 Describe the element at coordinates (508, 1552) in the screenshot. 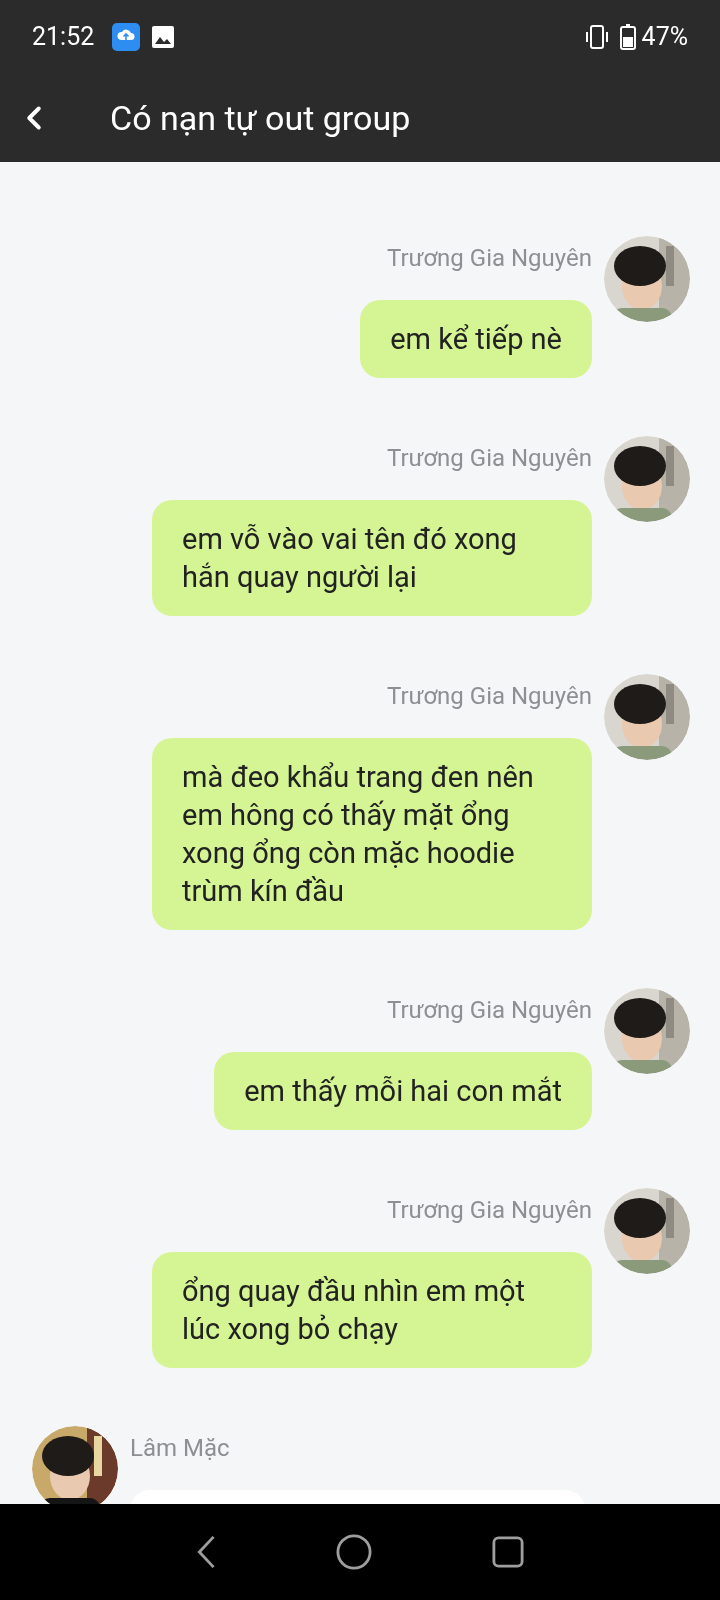

I see `recents-icon` at that location.